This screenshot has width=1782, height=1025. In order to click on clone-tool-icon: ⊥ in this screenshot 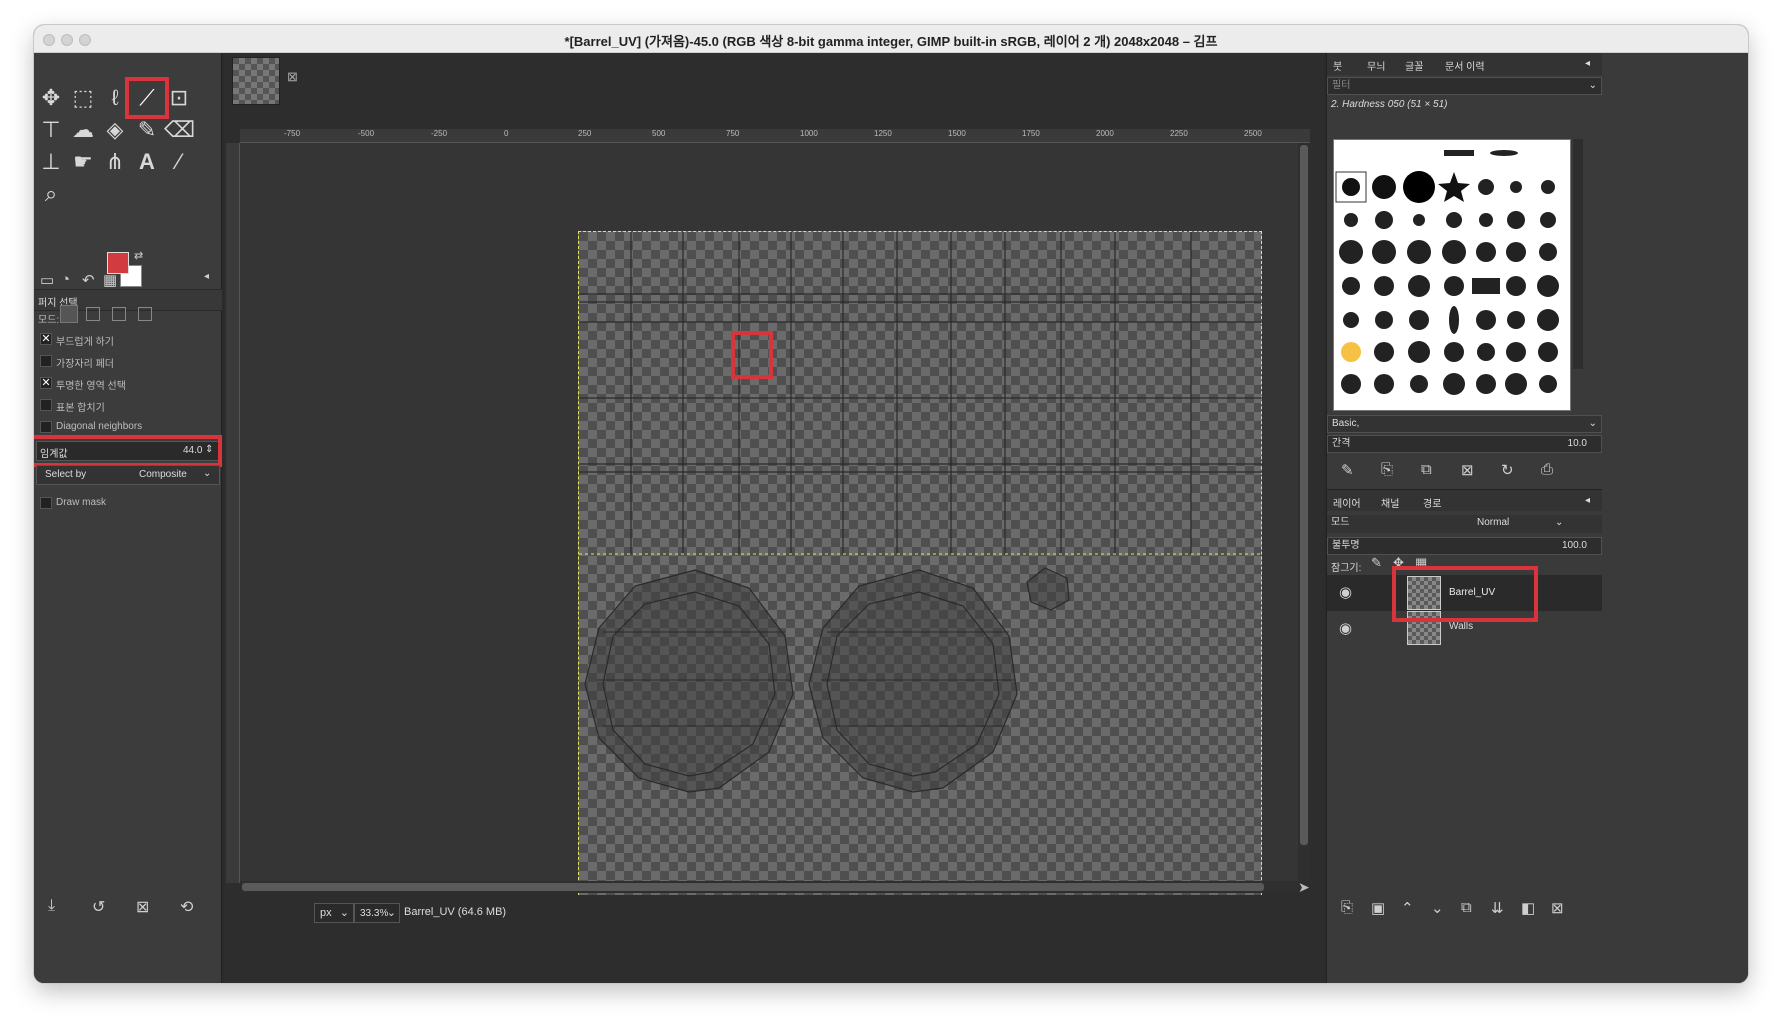, I will do `click(51, 162)`.